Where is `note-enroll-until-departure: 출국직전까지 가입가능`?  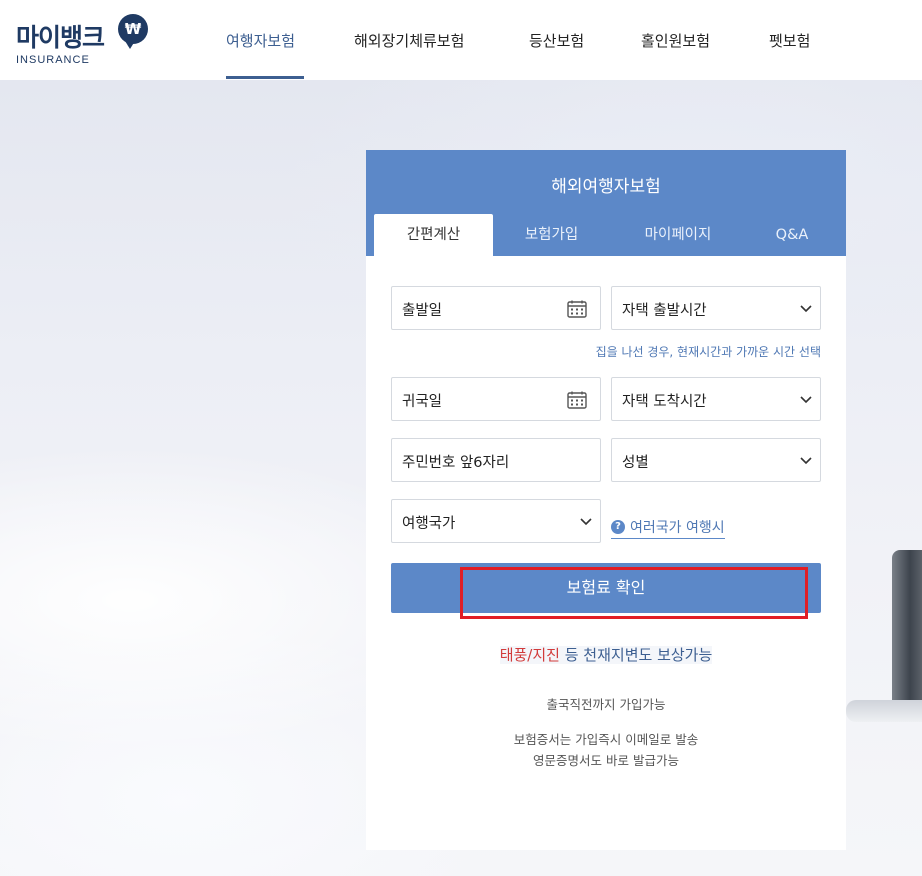 note-enroll-until-departure: 출국직전까지 가입가능 is located at coordinates (606, 704).